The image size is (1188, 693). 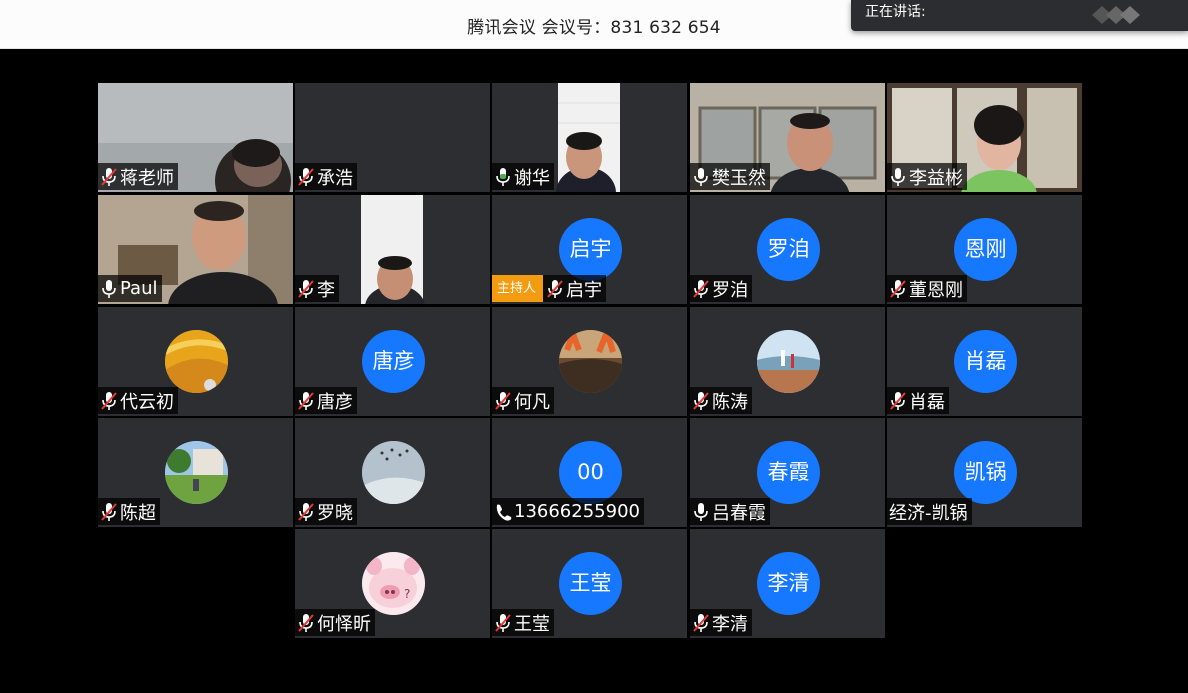 I want to click on nameplate: 代云初, so click(x=138, y=400).